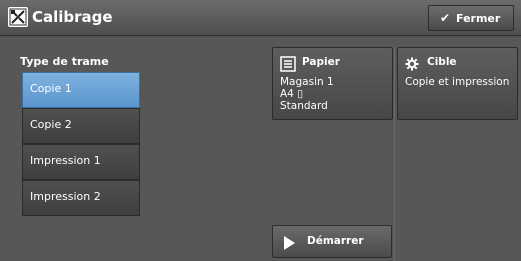 Image resolution: width=521 pixels, height=261 pixels. What do you see at coordinates (81, 126) in the screenshot?
I see `screen-type-item-copie-2: Copie 2` at bounding box center [81, 126].